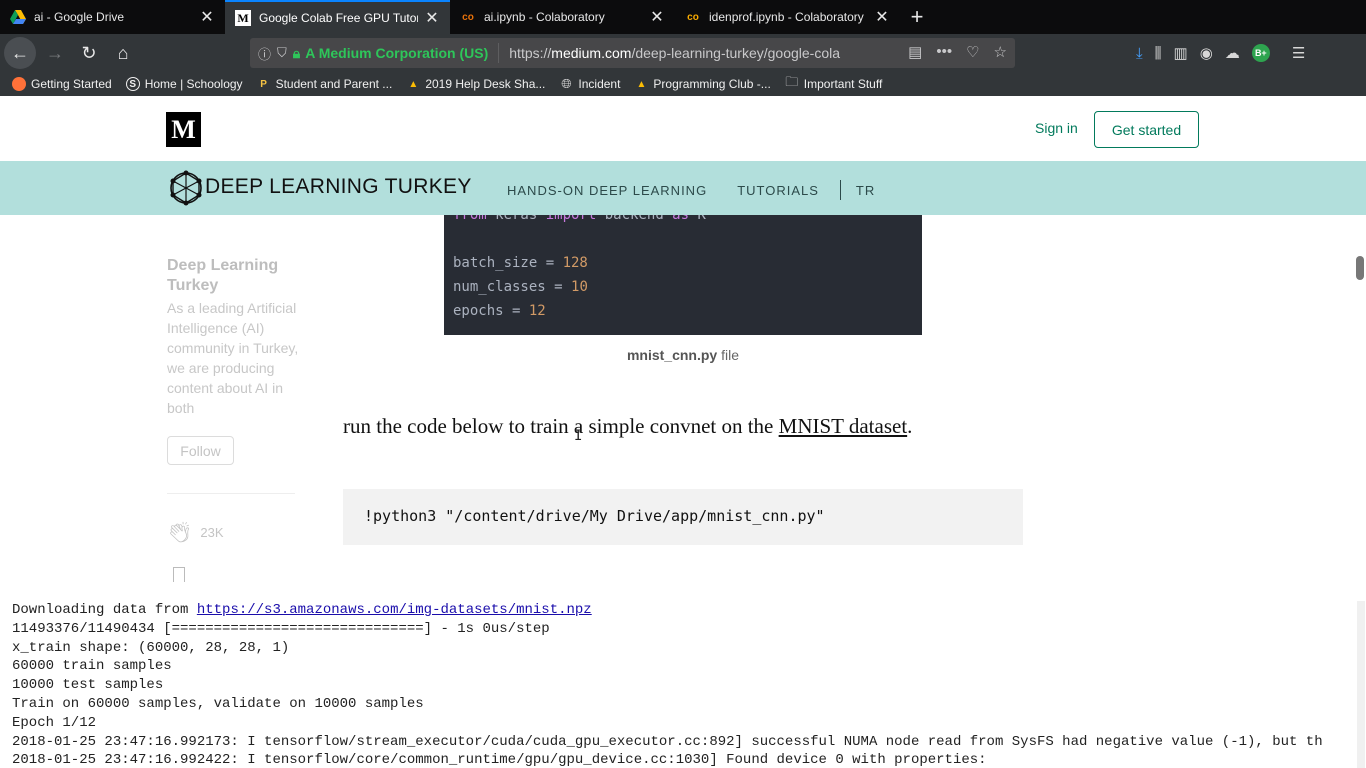  What do you see at coordinates (537, 311) in the screenshot?
I see `code-number: 12` at bounding box center [537, 311].